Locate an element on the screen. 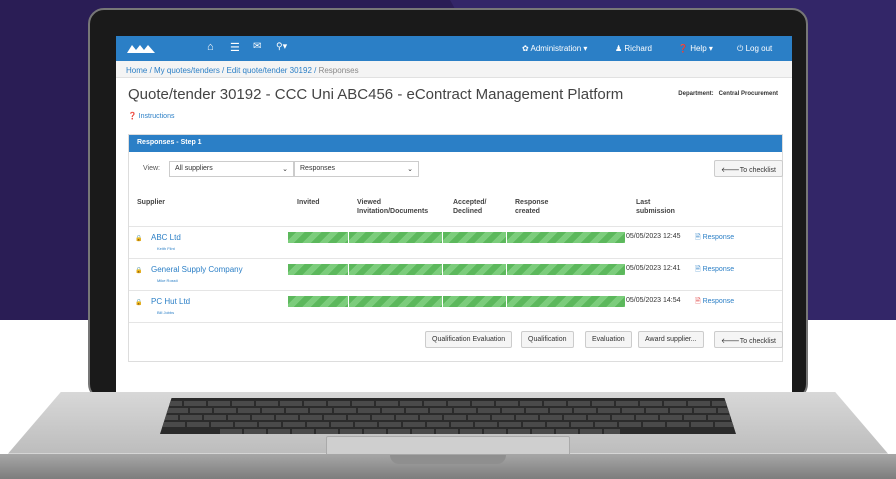  laptop-notch is located at coordinates (448, 459).